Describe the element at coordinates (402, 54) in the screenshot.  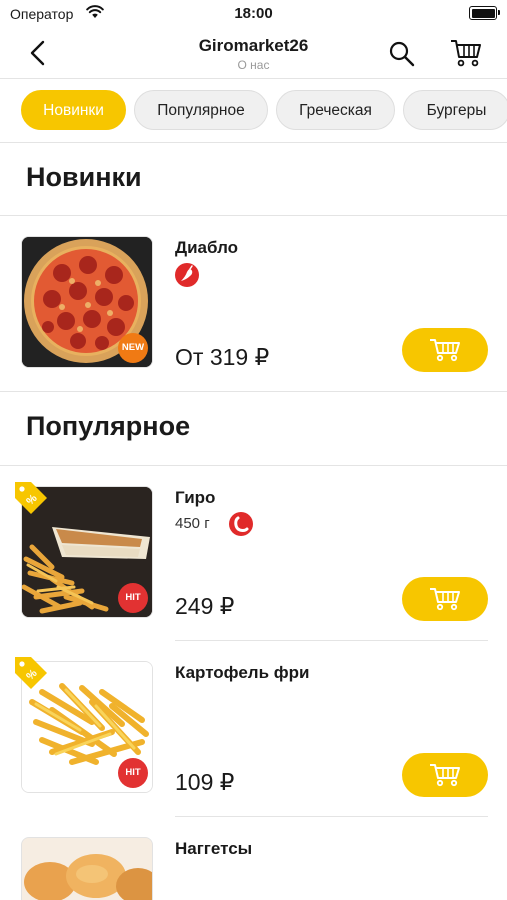
I see `search-icon` at that location.